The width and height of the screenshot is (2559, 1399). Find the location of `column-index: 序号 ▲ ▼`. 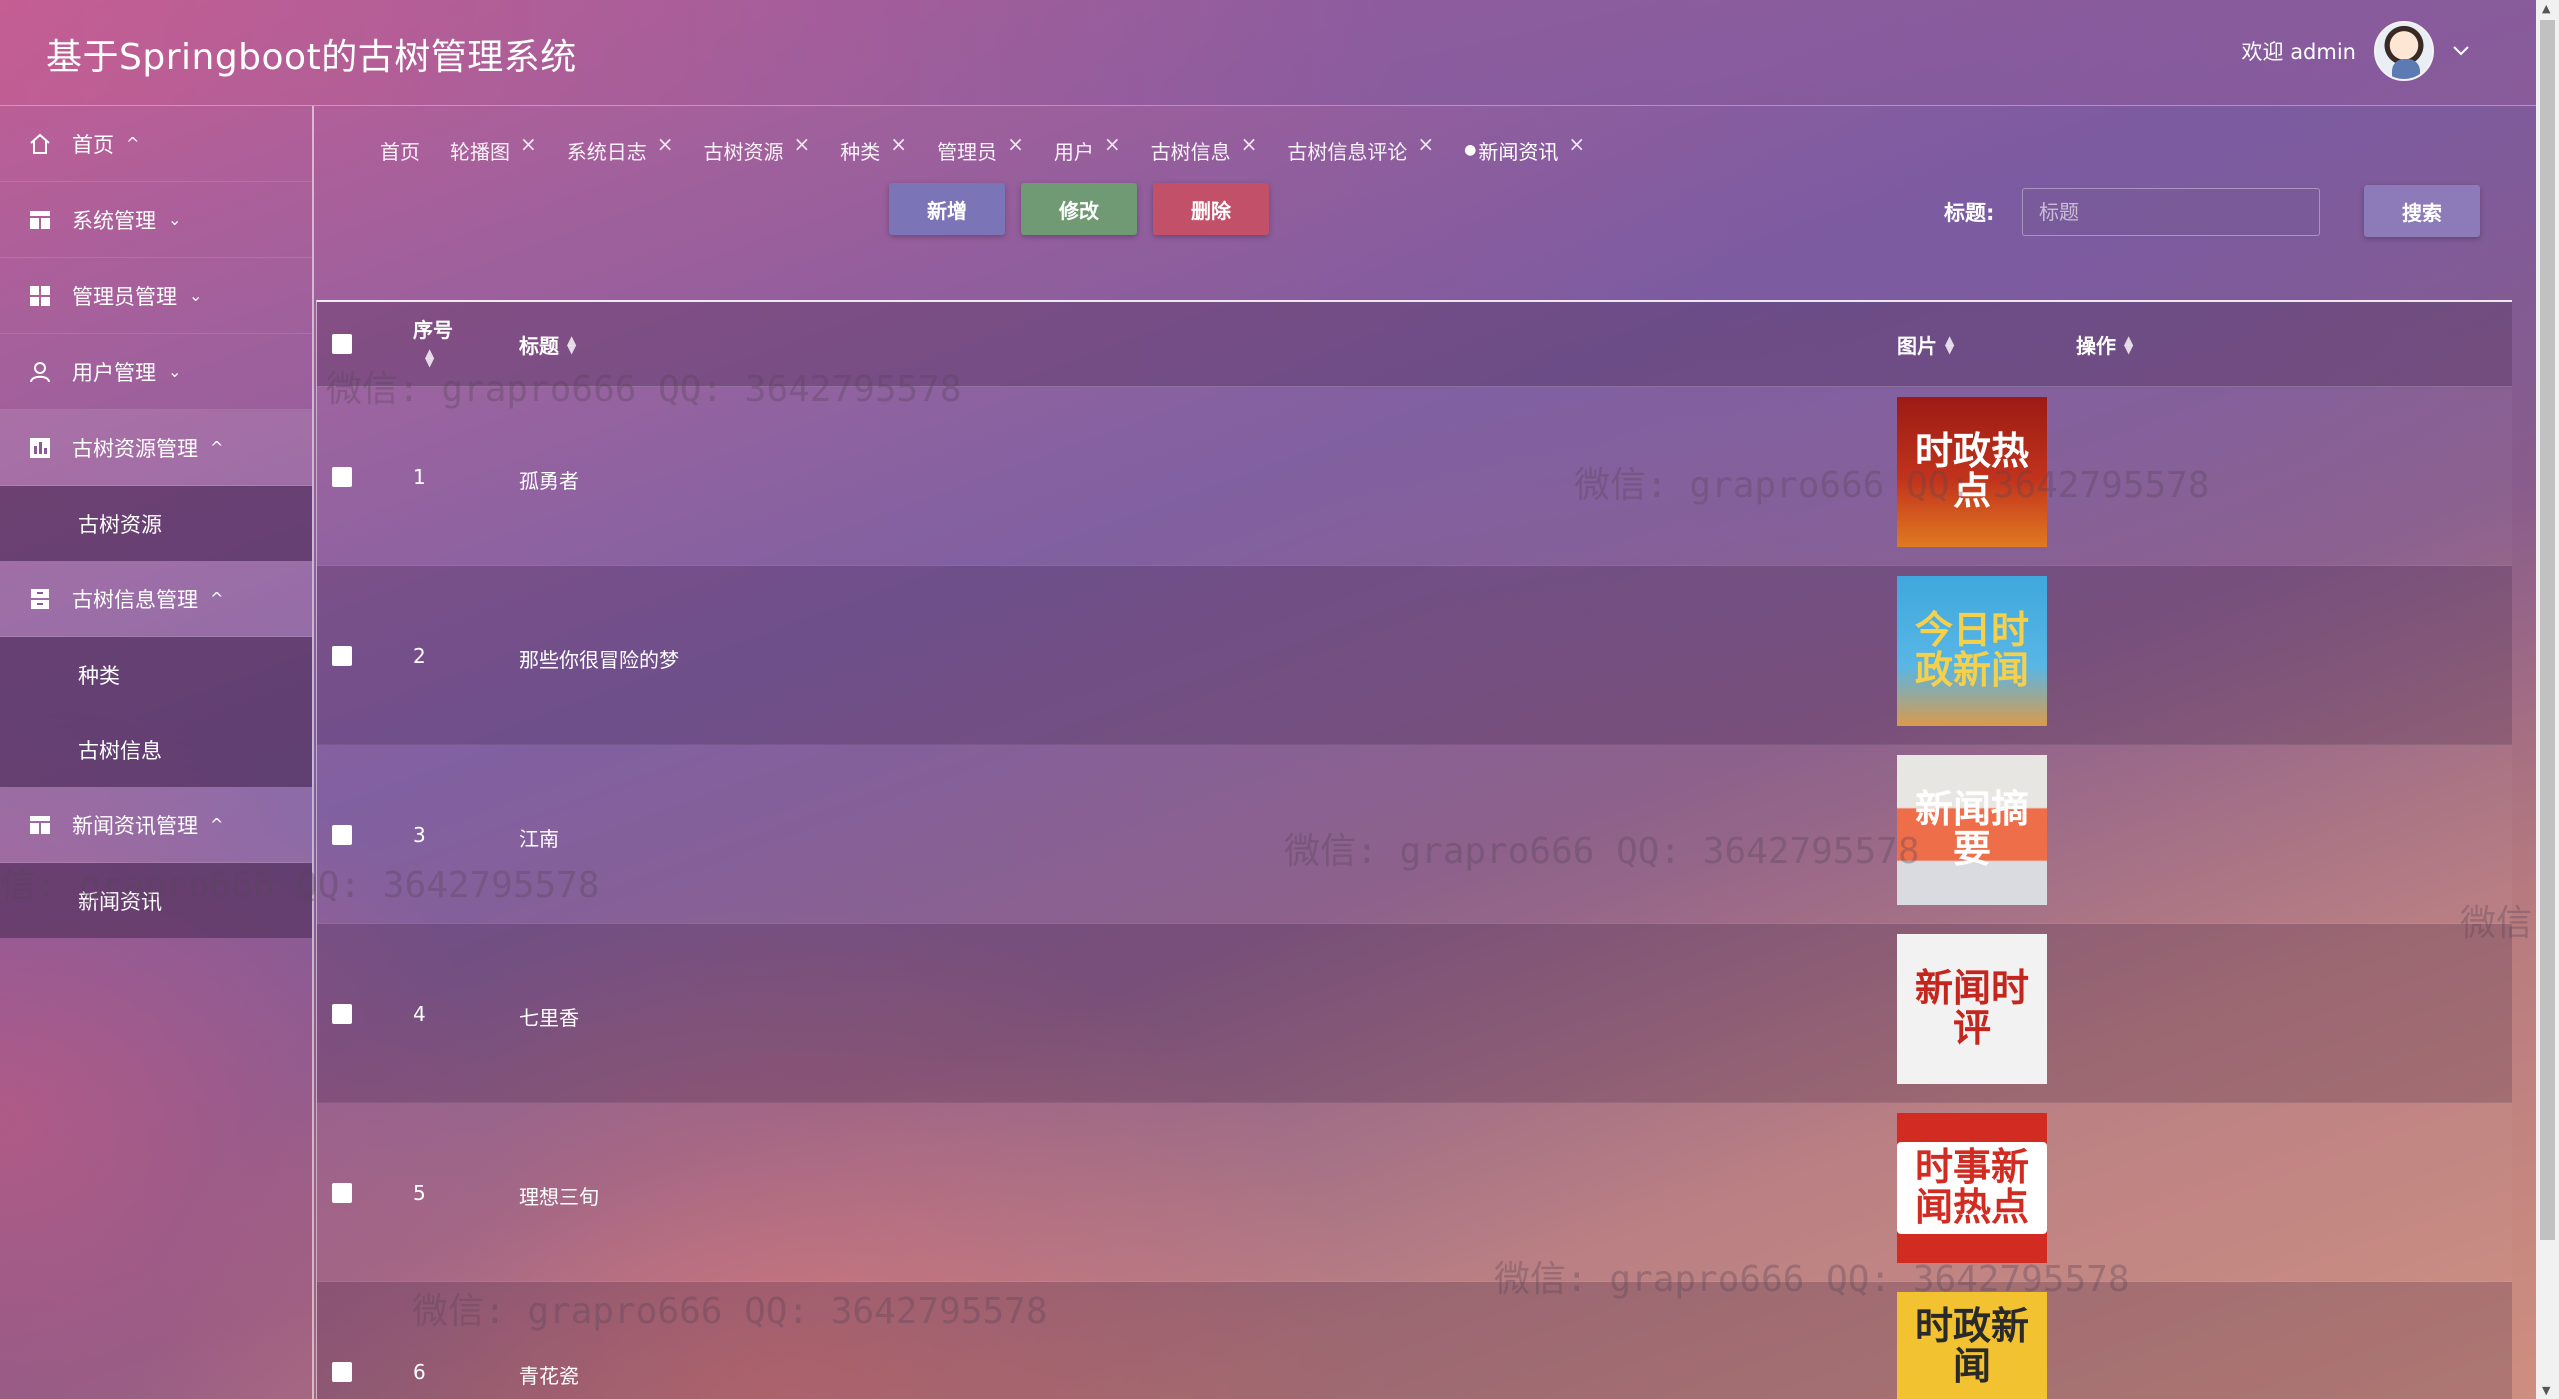

column-index: 序号 ▲ ▼ is located at coordinates (433, 341).